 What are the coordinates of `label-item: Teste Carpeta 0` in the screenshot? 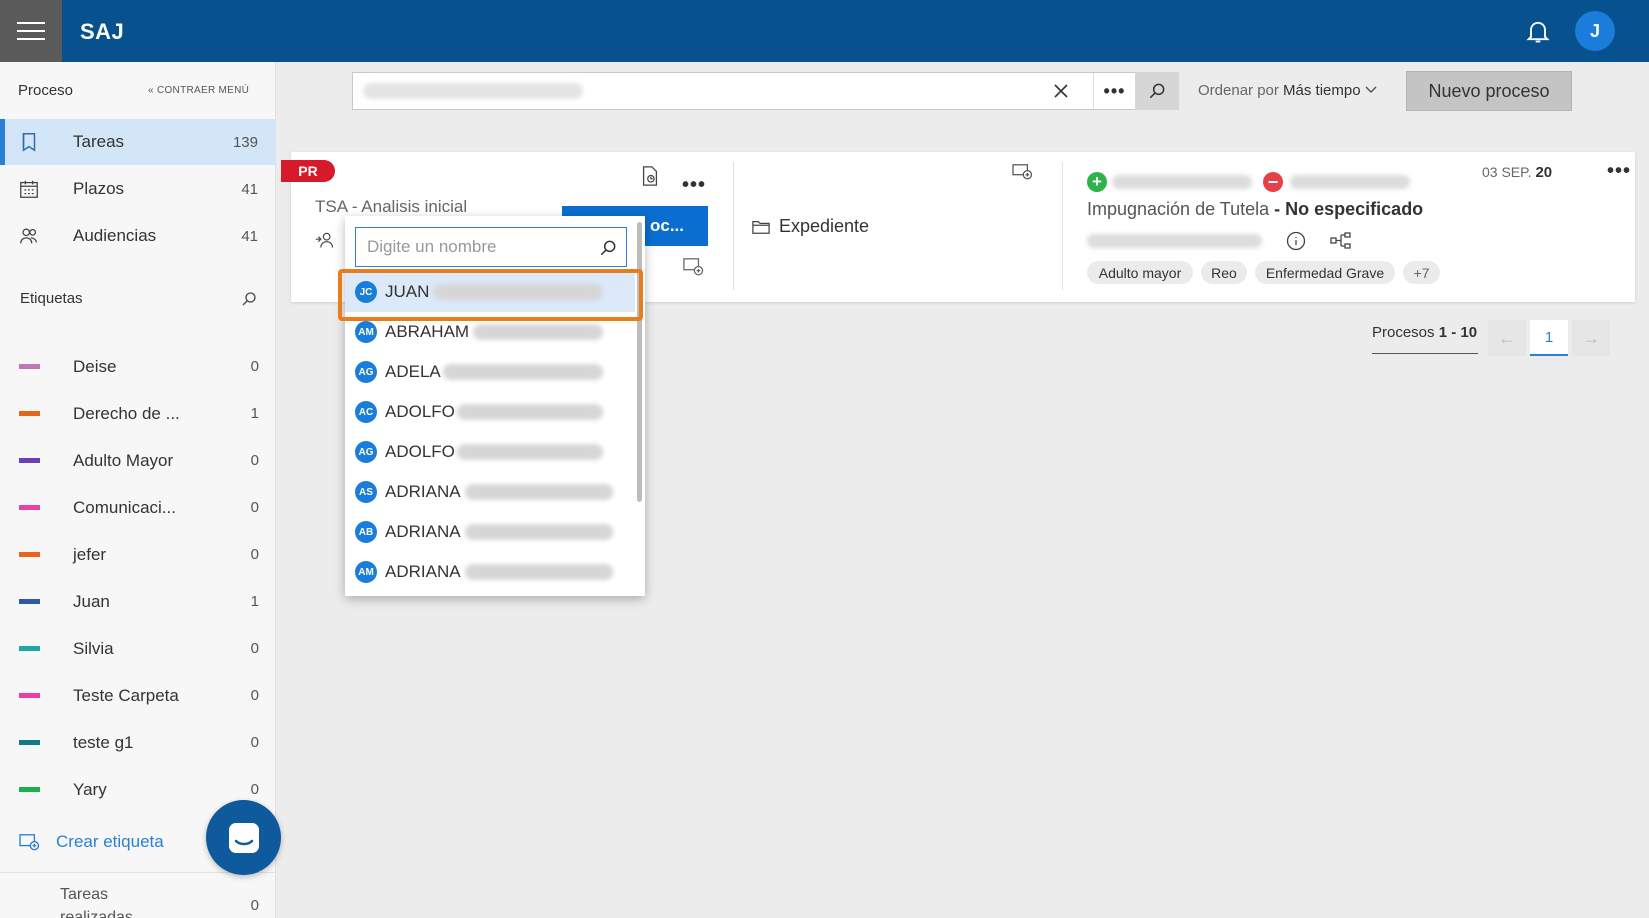 It's located at (138, 695).